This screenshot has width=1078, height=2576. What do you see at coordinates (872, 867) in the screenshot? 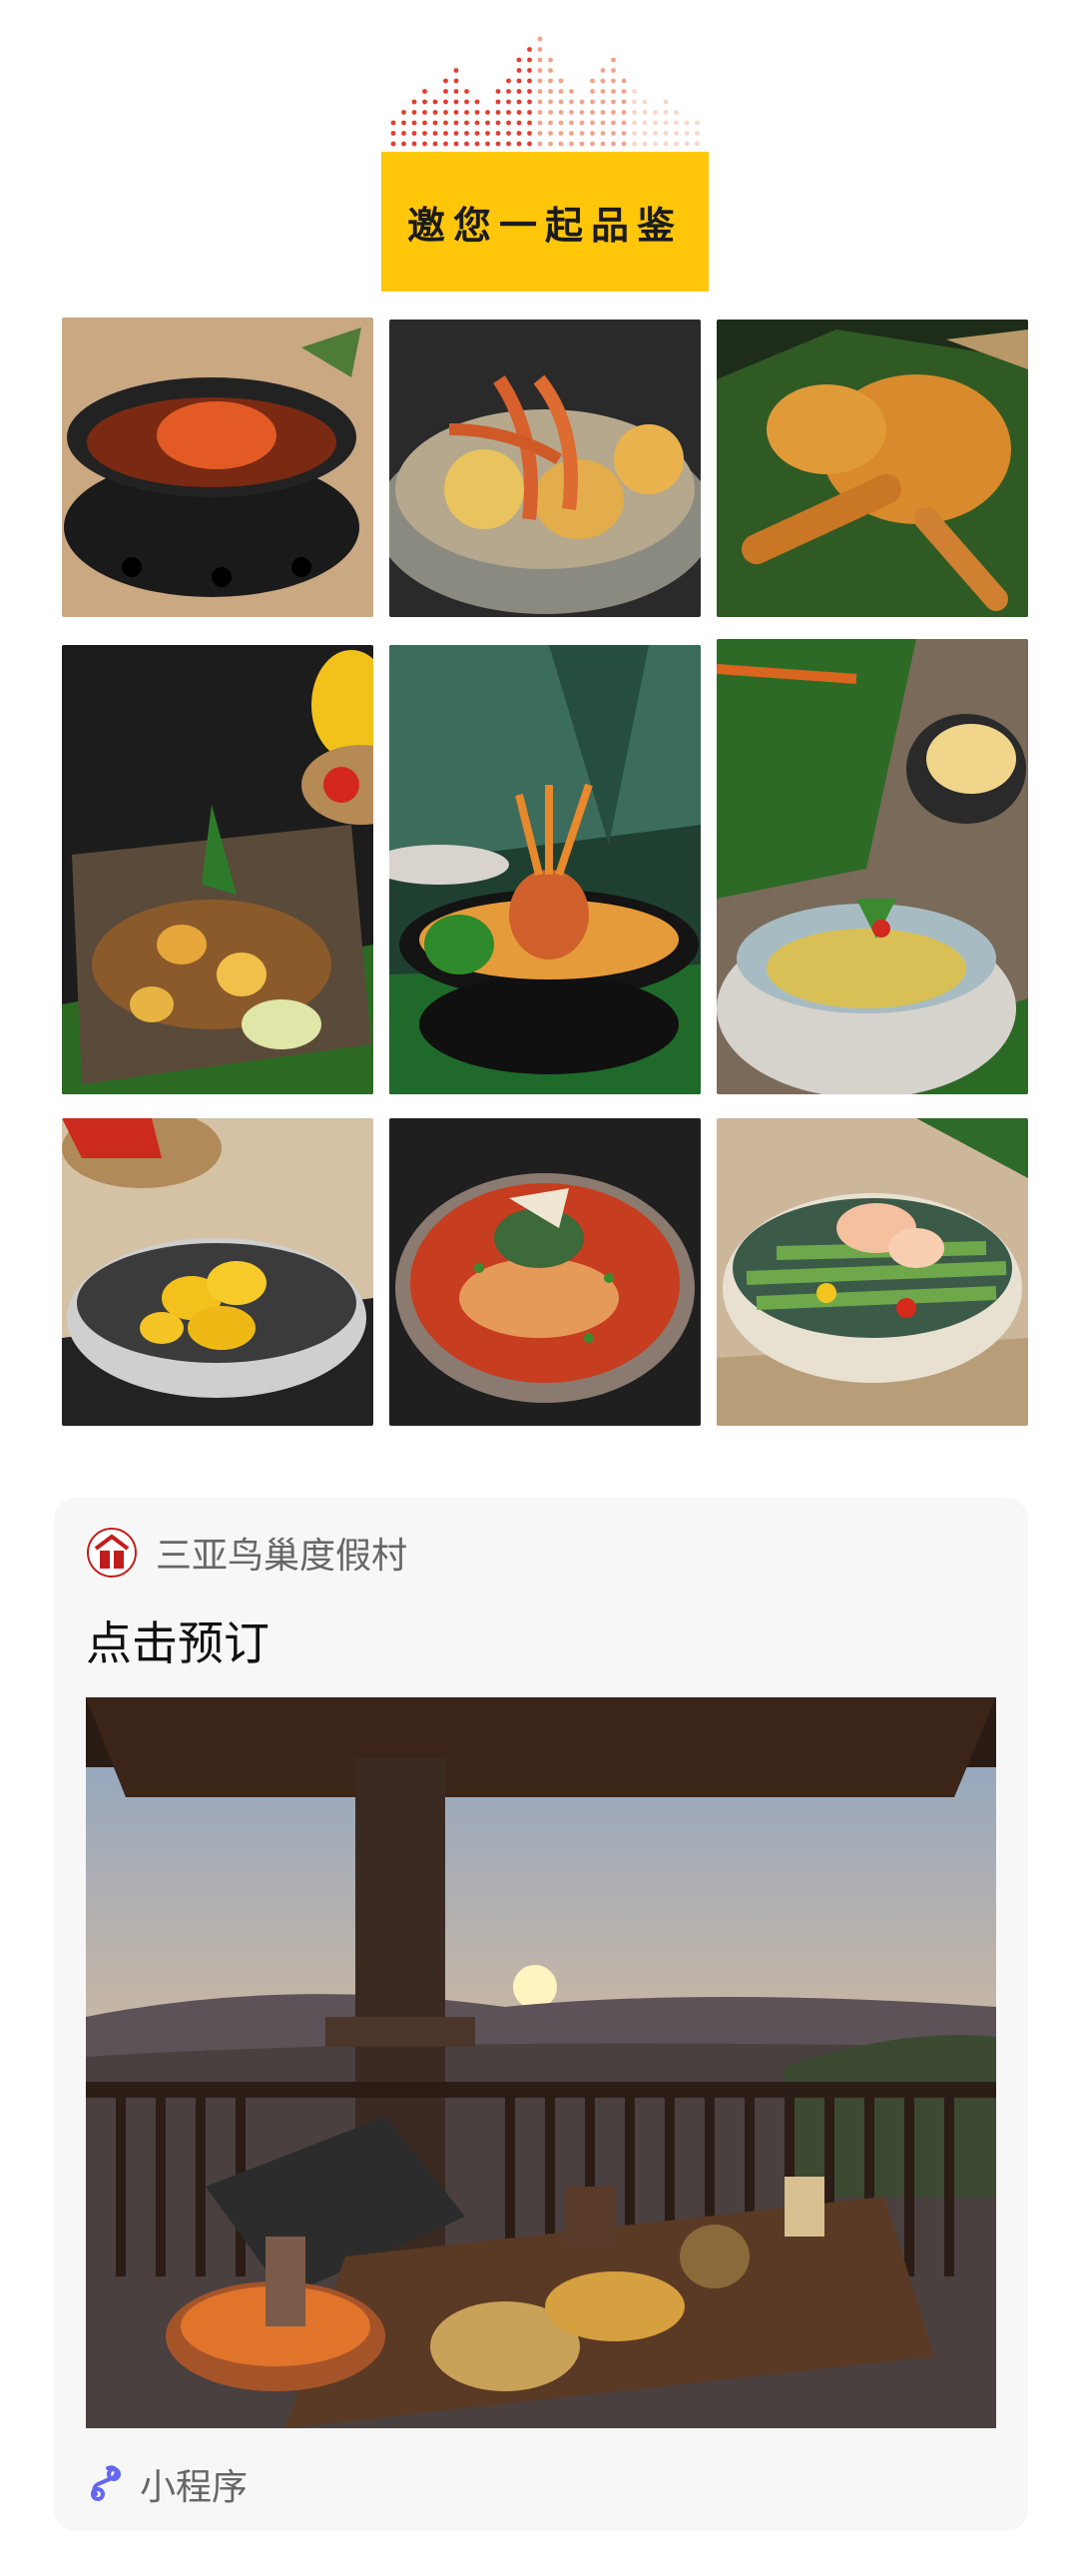
I see `dish-photo-stone-bowl` at bounding box center [872, 867].